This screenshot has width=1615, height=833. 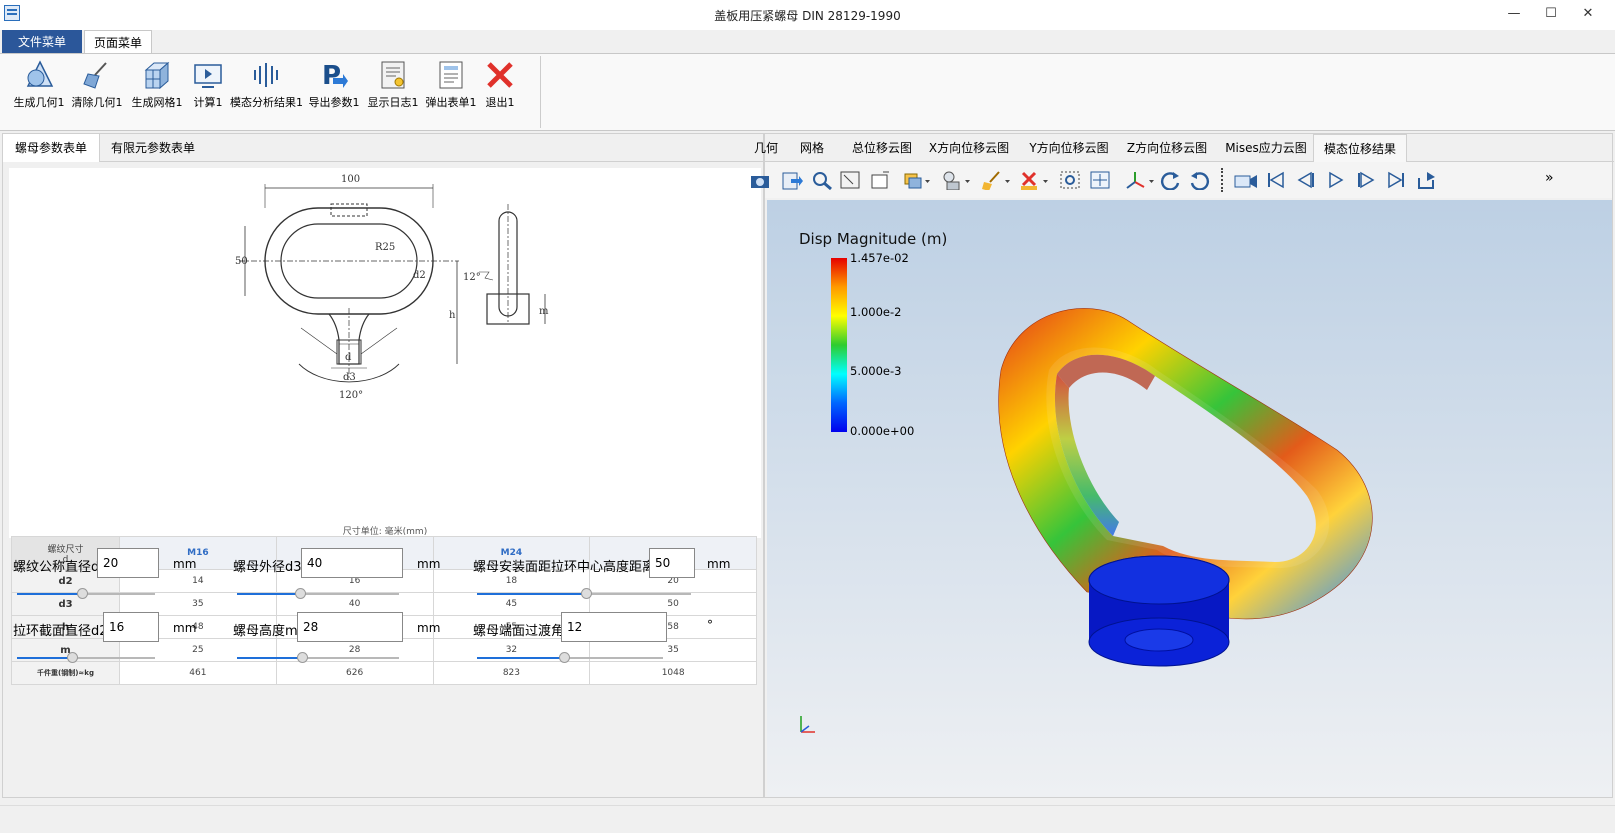 What do you see at coordinates (318, 594) in the screenshot?
I see `param-d3-slider` at bounding box center [318, 594].